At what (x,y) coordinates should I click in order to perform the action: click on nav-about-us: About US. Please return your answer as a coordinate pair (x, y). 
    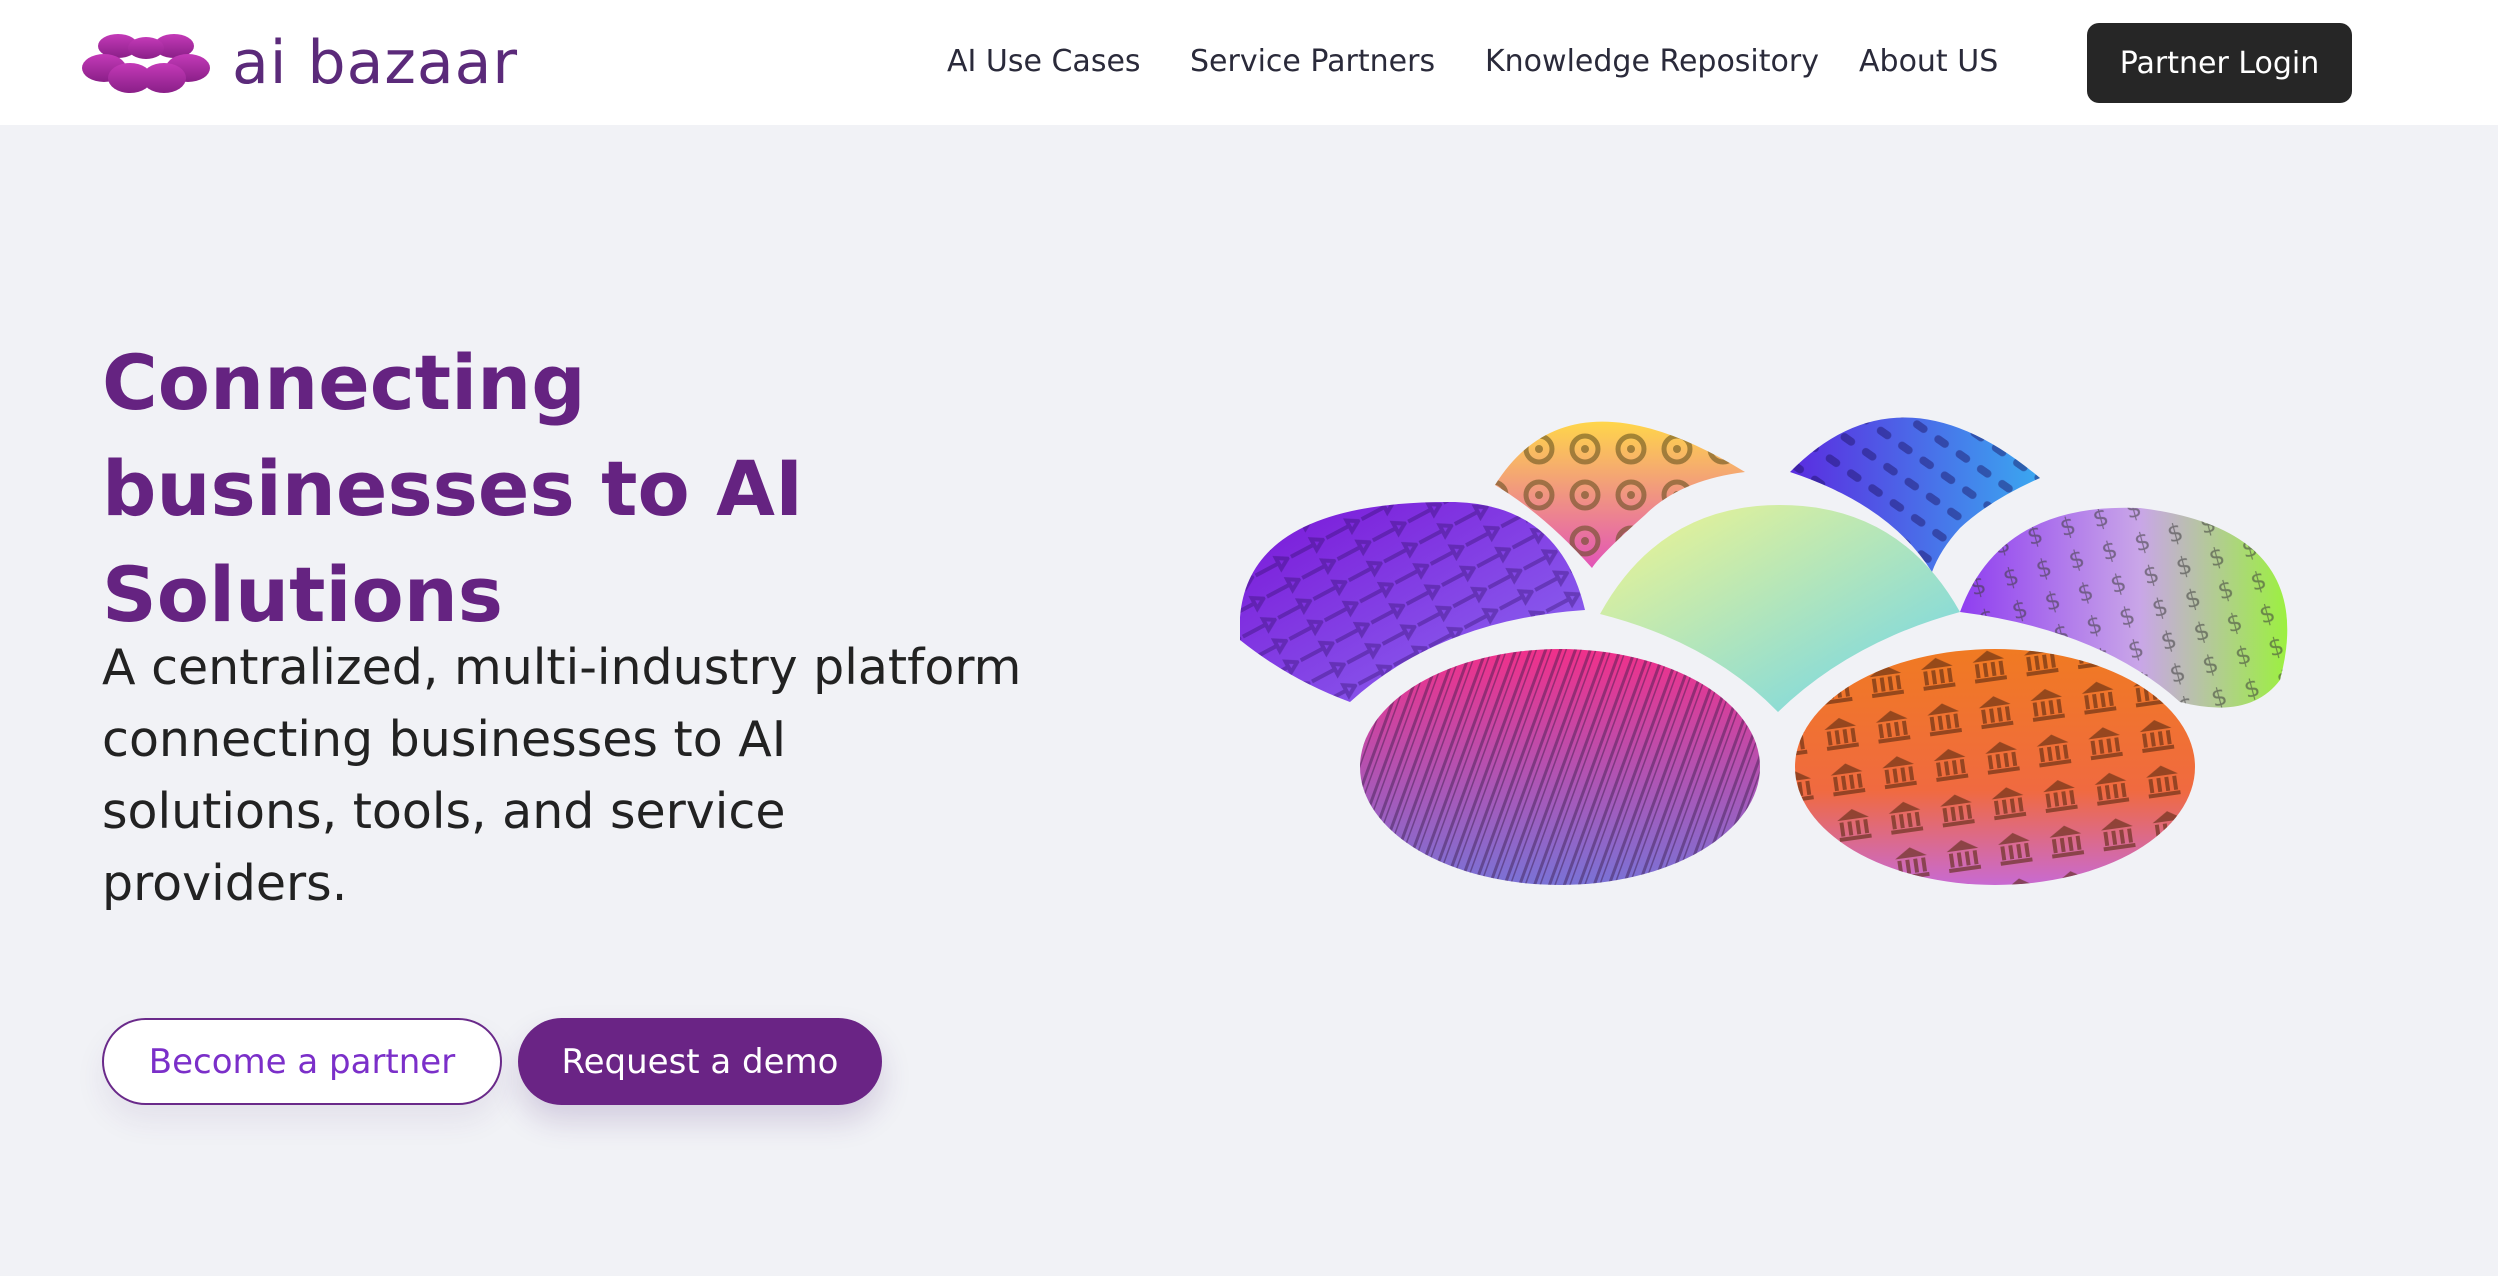
    Looking at the image, I should click on (1928, 62).